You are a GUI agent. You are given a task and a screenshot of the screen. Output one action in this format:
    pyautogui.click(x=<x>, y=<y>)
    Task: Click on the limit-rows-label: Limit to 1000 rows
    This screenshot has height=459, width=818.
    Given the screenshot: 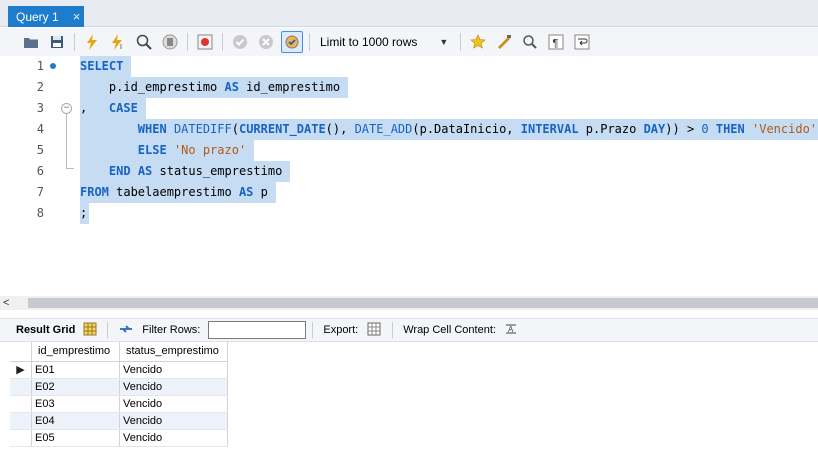 What is the action you would take?
    pyautogui.click(x=369, y=42)
    